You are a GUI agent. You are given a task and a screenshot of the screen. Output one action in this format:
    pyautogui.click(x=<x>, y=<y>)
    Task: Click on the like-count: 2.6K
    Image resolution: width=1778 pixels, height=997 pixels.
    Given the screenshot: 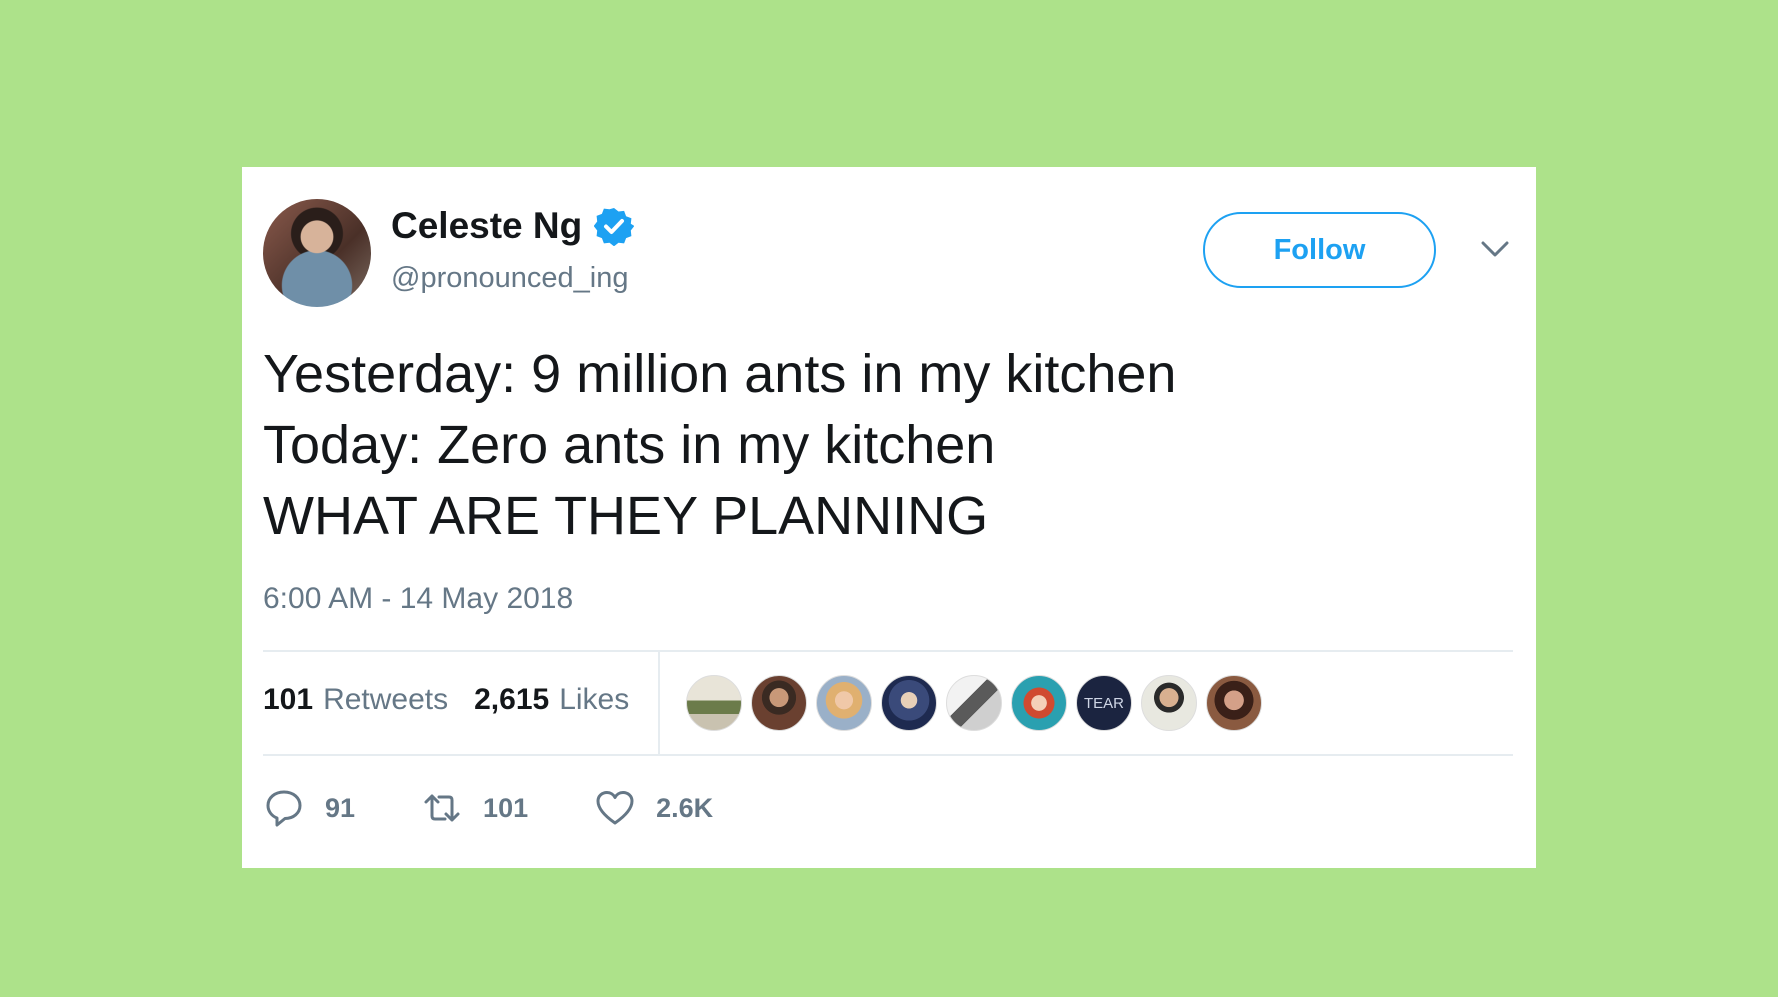 What is the action you would take?
    pyautogui.click(x=685, y=807)
    